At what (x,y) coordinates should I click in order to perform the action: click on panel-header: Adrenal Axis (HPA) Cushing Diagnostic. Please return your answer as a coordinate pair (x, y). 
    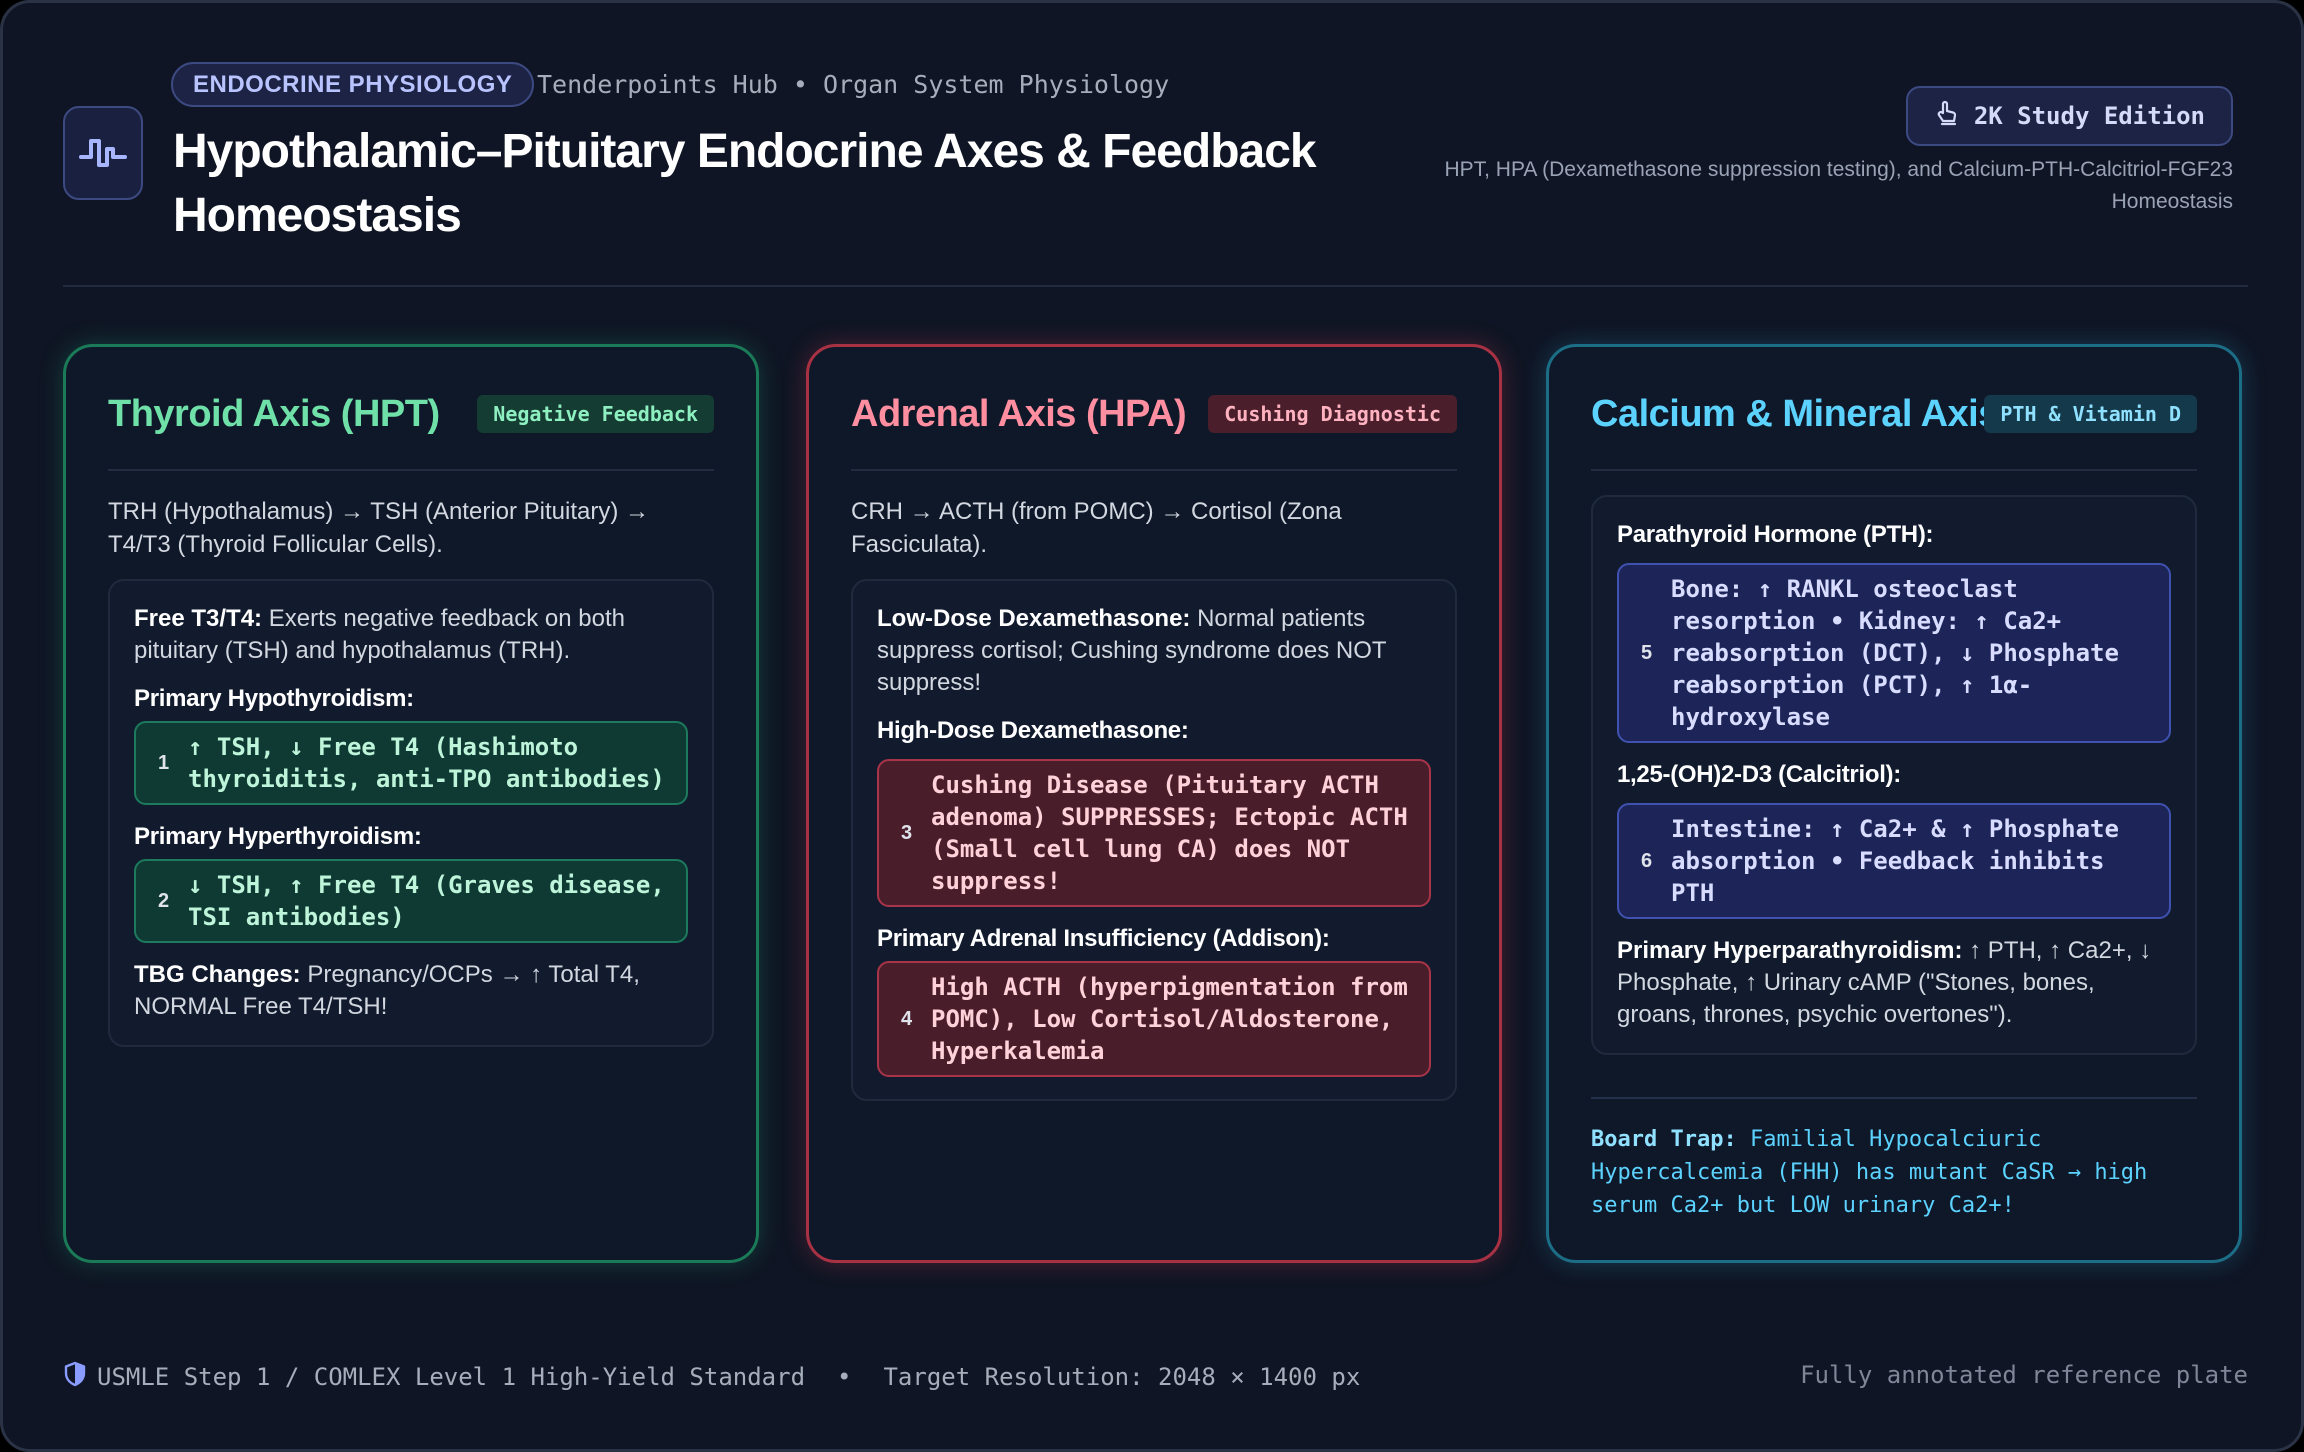
    Looking at the image, I should click on (1154, 409).